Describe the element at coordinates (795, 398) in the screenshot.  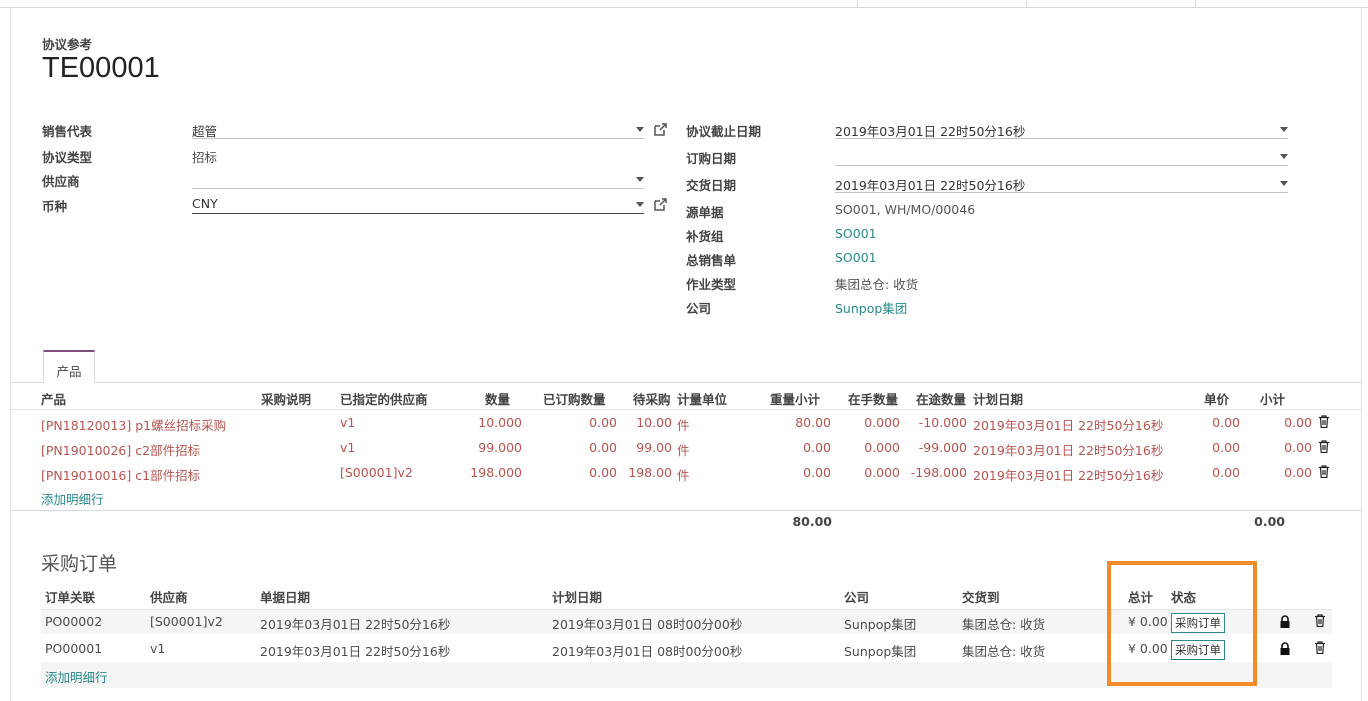
I see `col-weight: 重量小计` at that location.